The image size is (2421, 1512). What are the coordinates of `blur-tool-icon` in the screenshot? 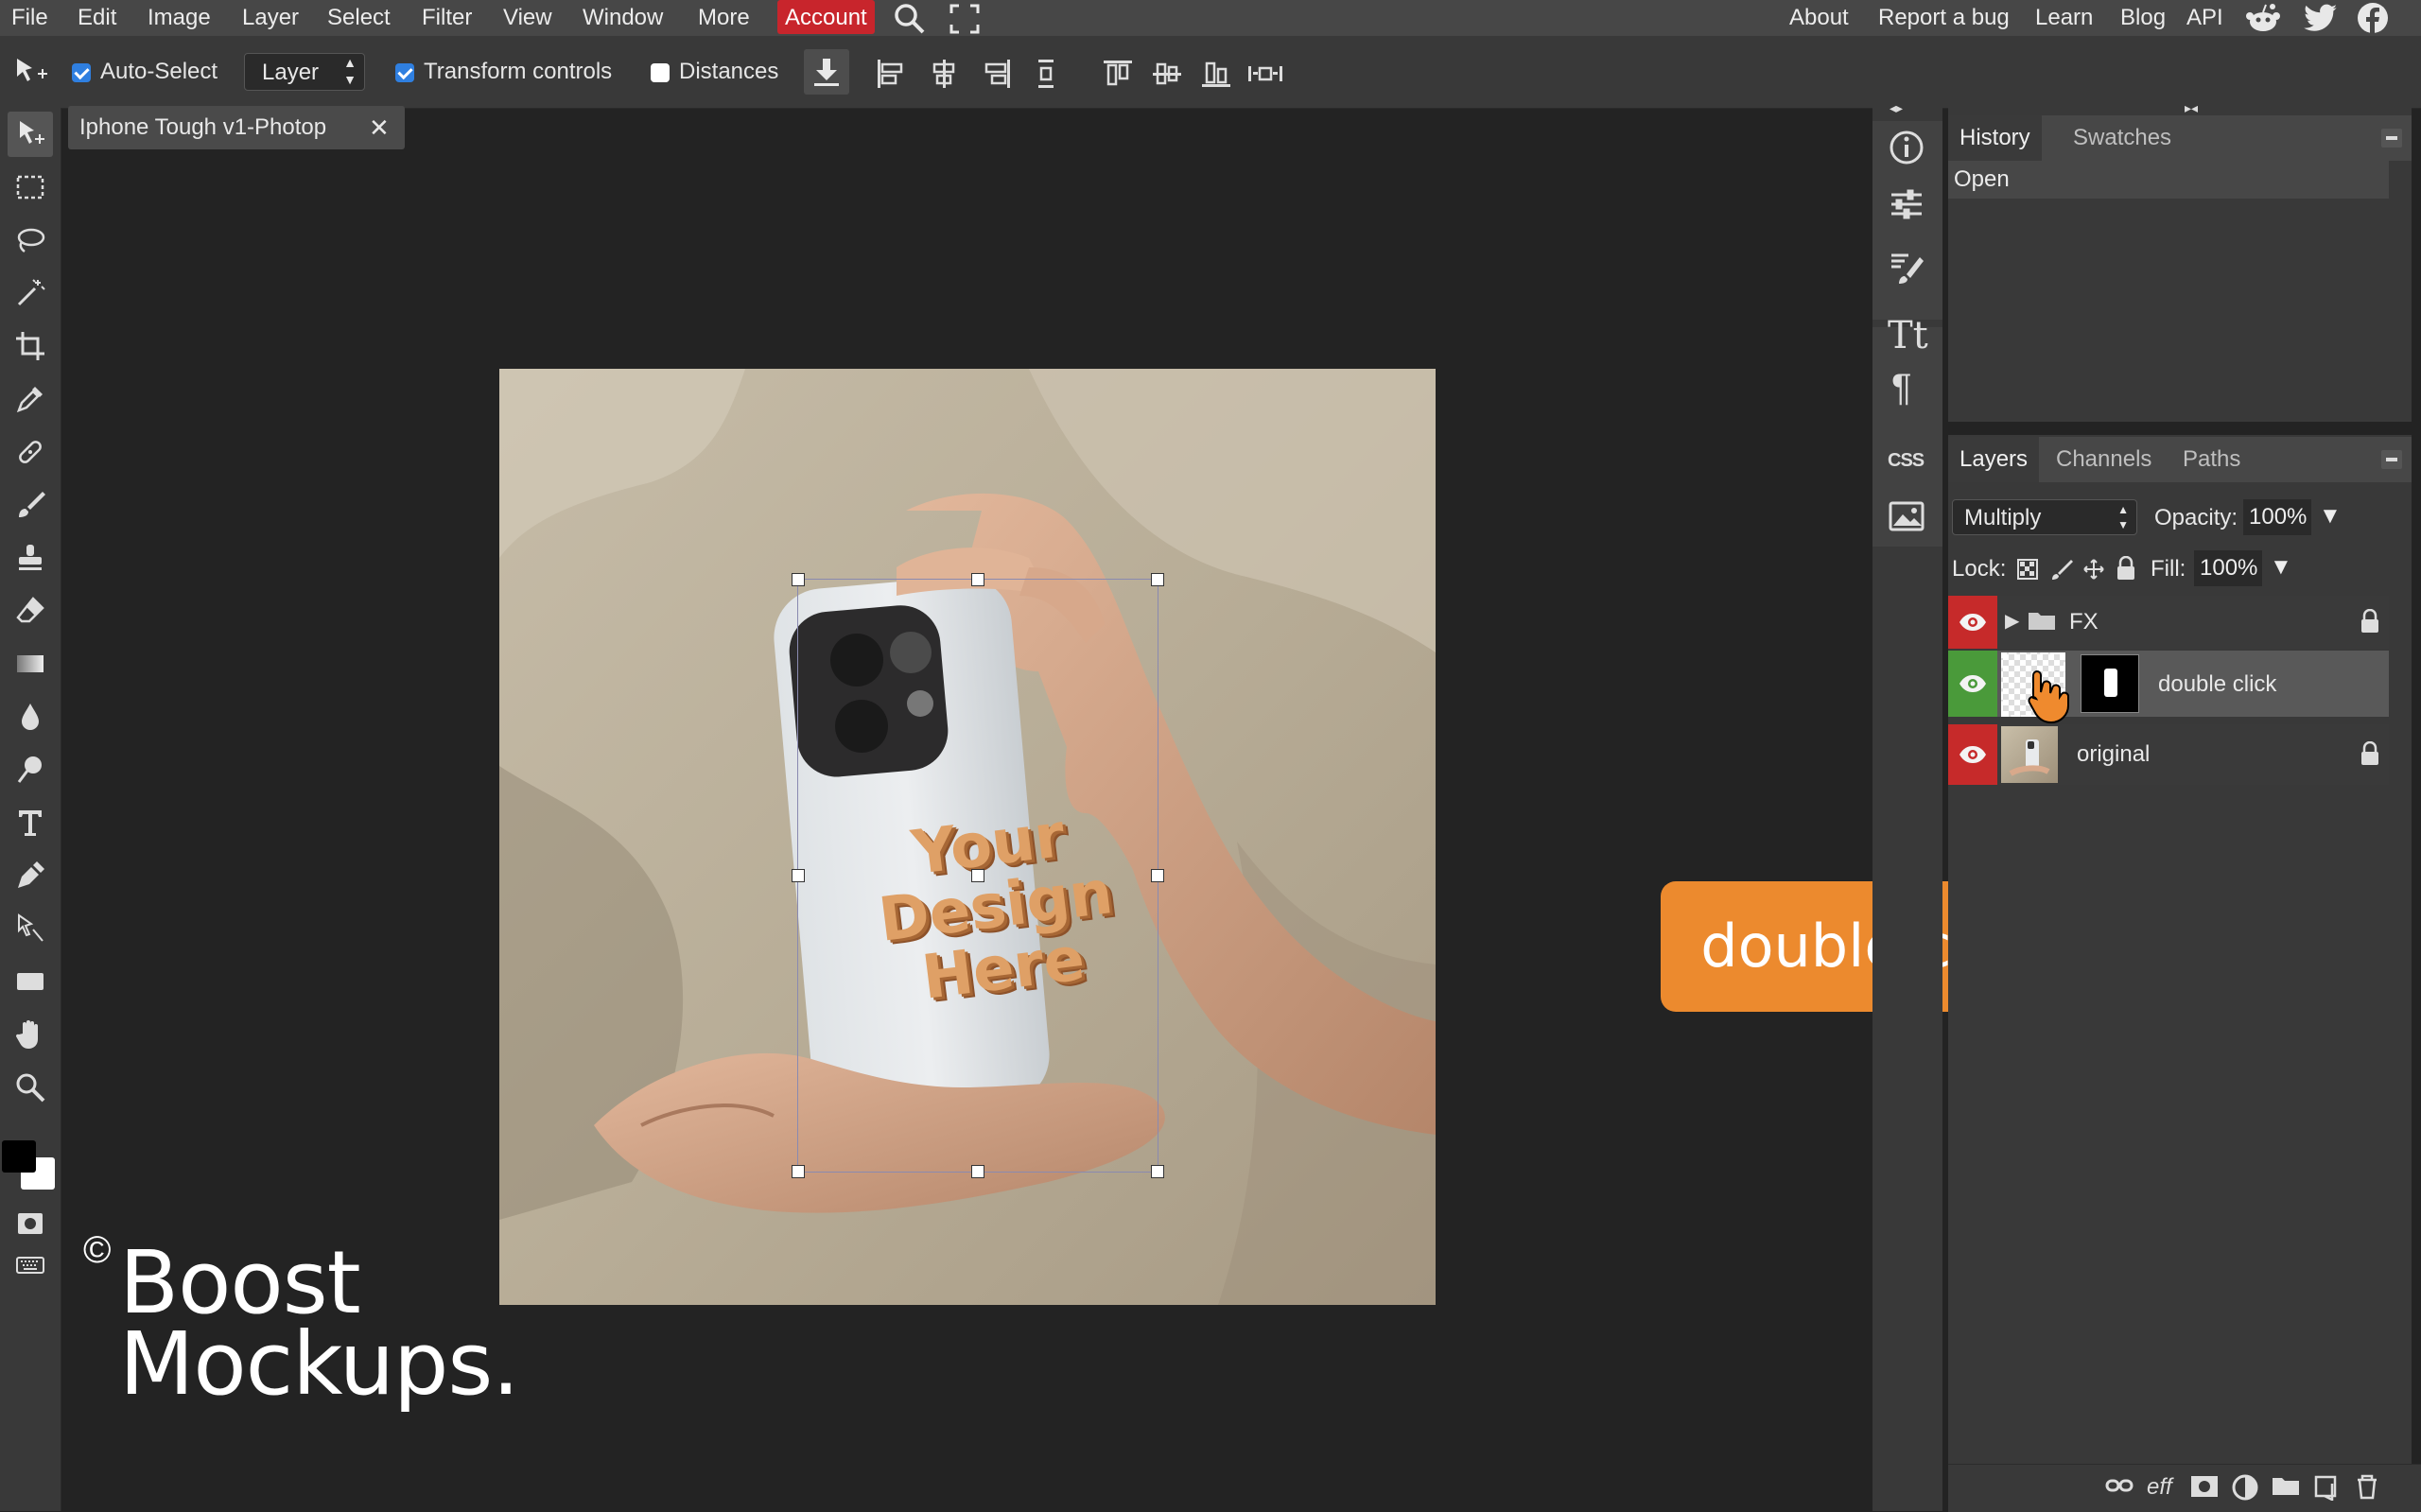 It's located at (30, 716).